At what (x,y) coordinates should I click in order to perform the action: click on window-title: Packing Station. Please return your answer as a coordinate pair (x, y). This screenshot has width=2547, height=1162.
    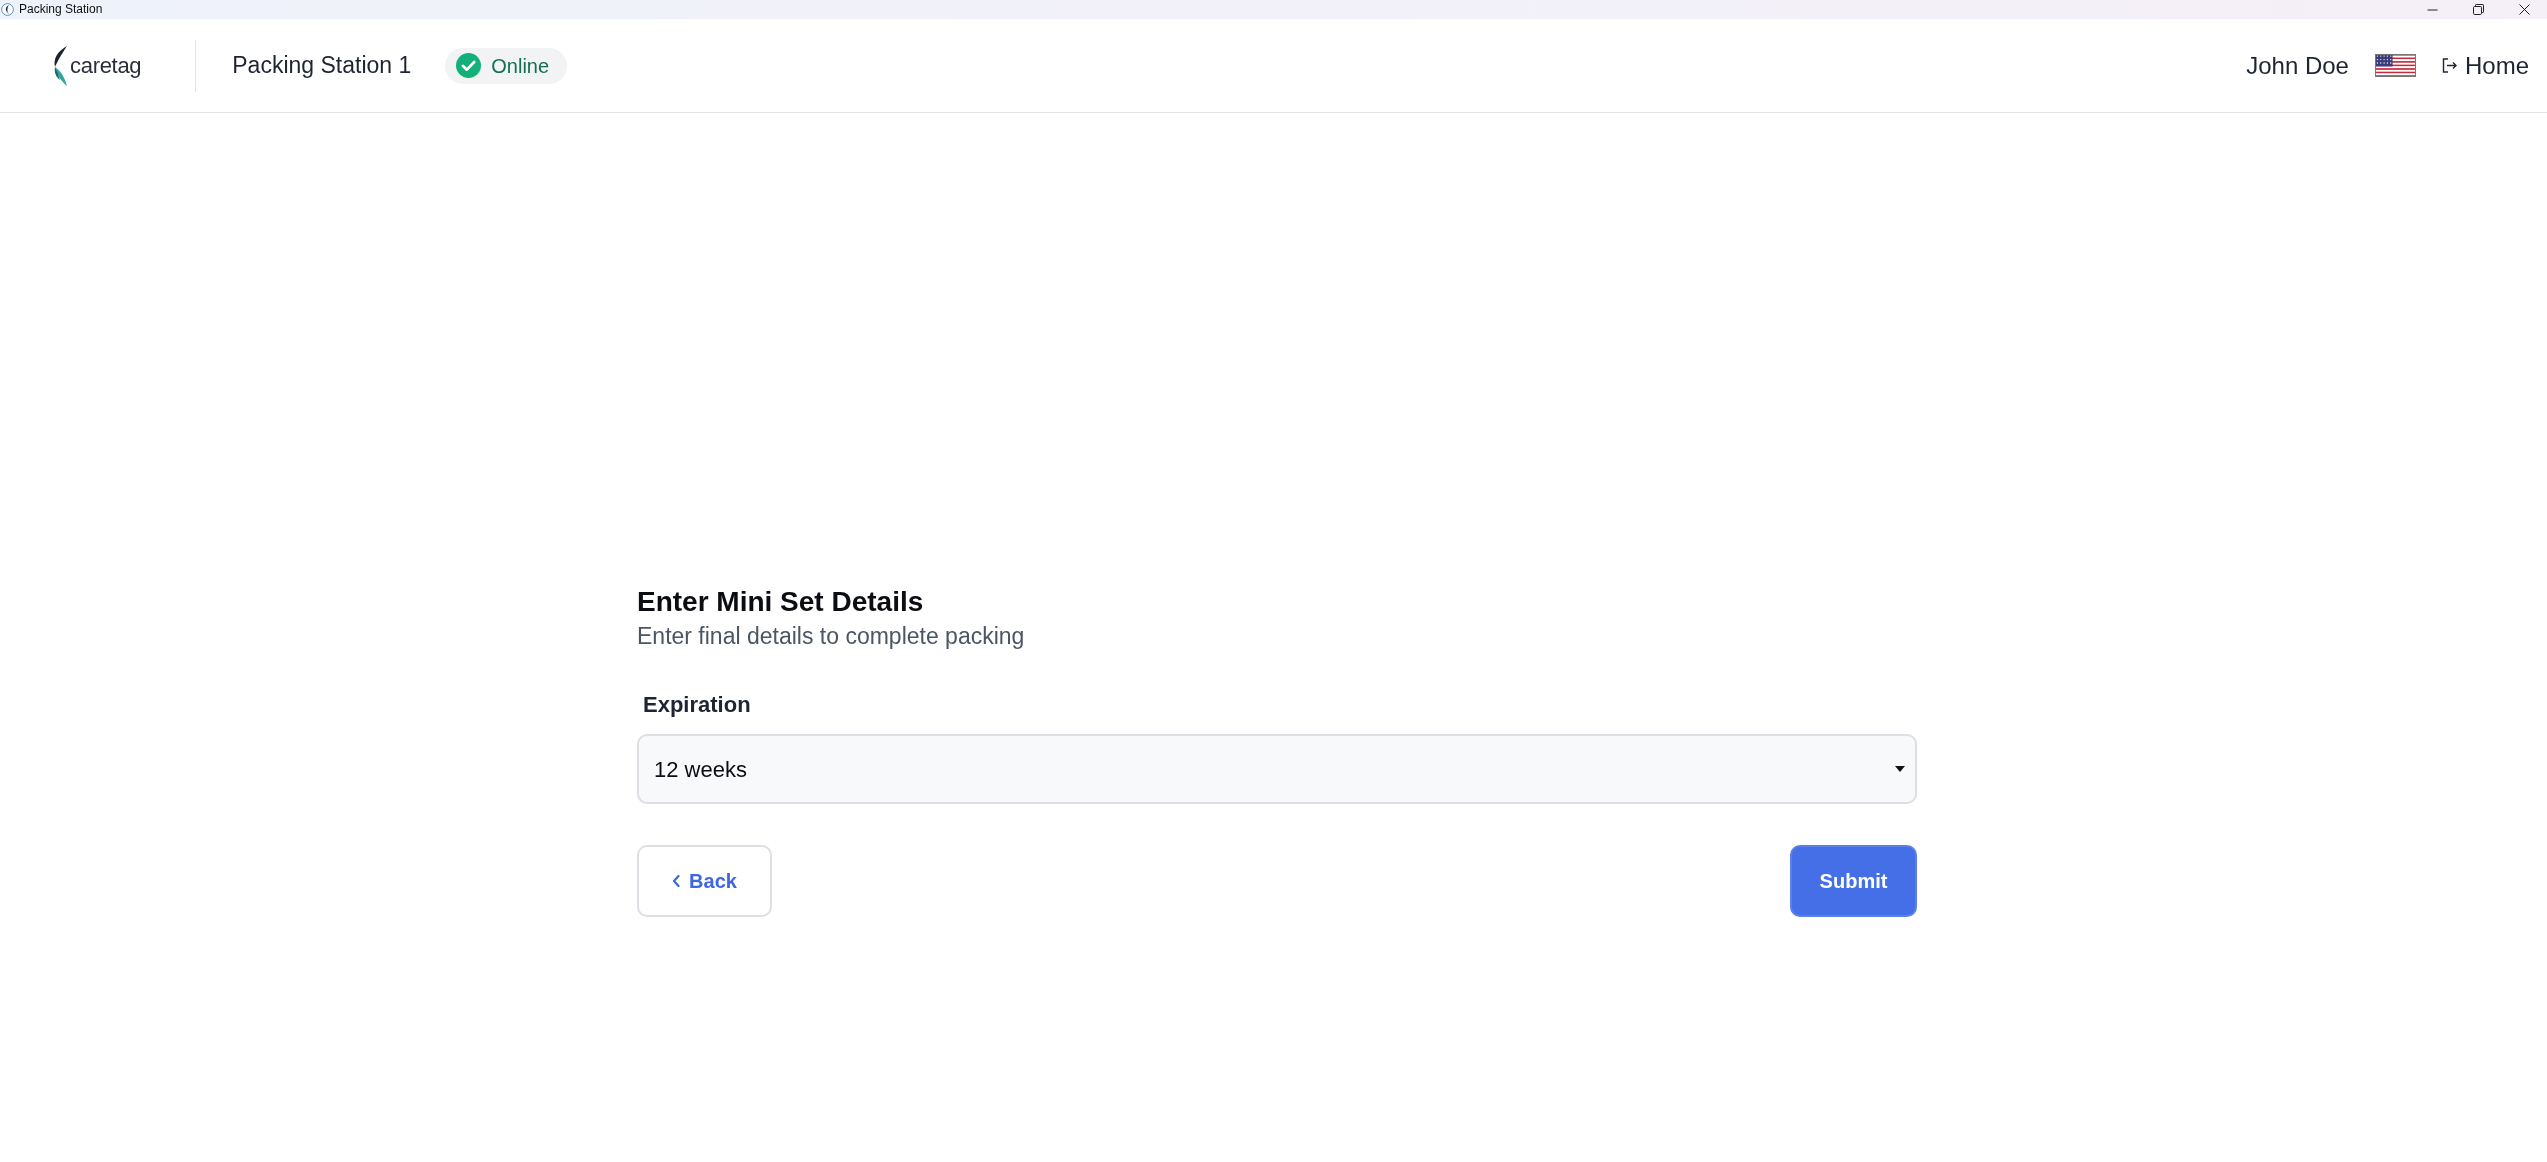
    Looking at the image, I should click on (61, 9).